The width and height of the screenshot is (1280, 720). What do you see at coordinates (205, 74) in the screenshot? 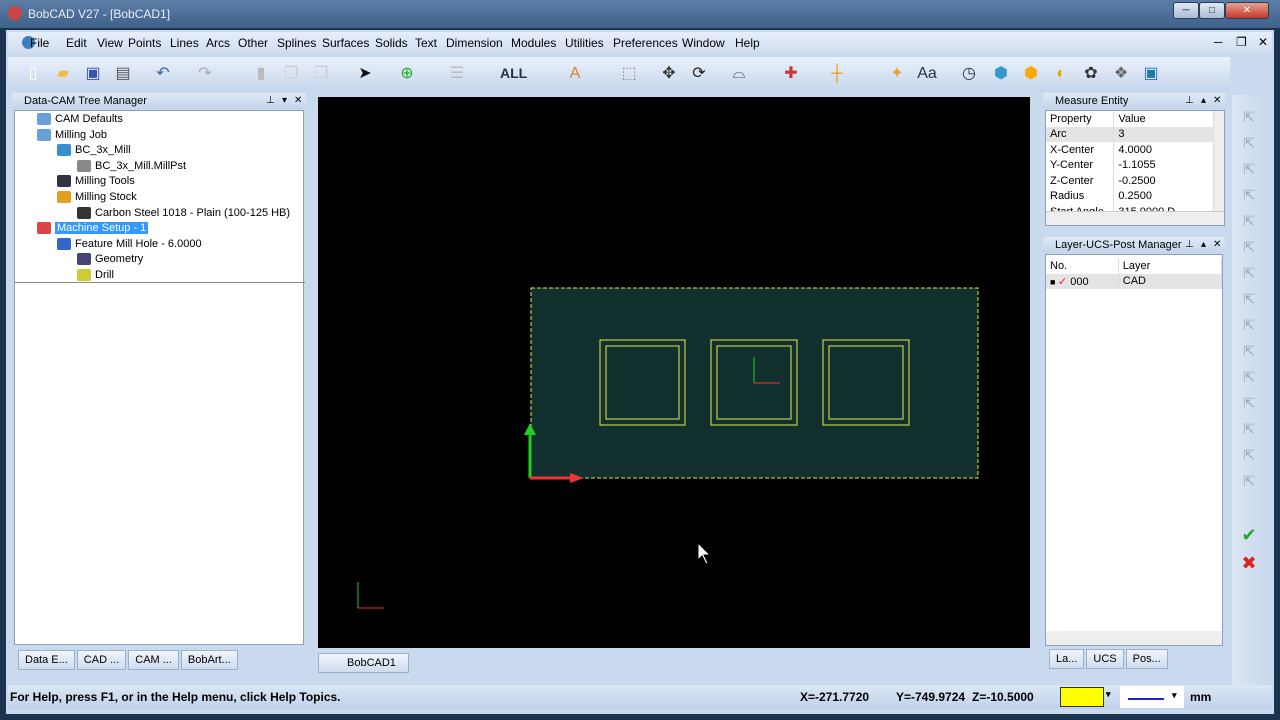
I see `redo-icon: ↷` at bounding box center [205, 74].